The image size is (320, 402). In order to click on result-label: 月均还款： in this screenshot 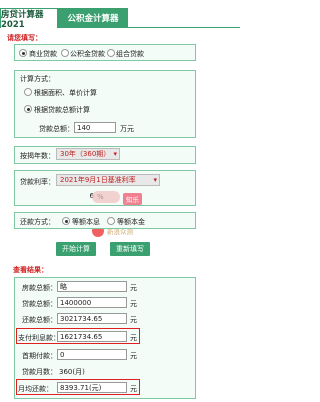, I will do `click(35, 389)`.